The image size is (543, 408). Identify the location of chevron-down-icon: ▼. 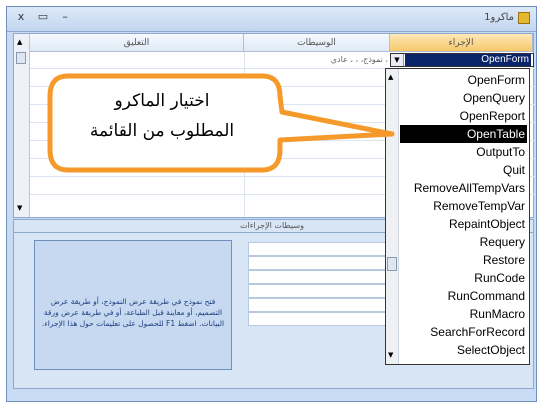
(397, 60).